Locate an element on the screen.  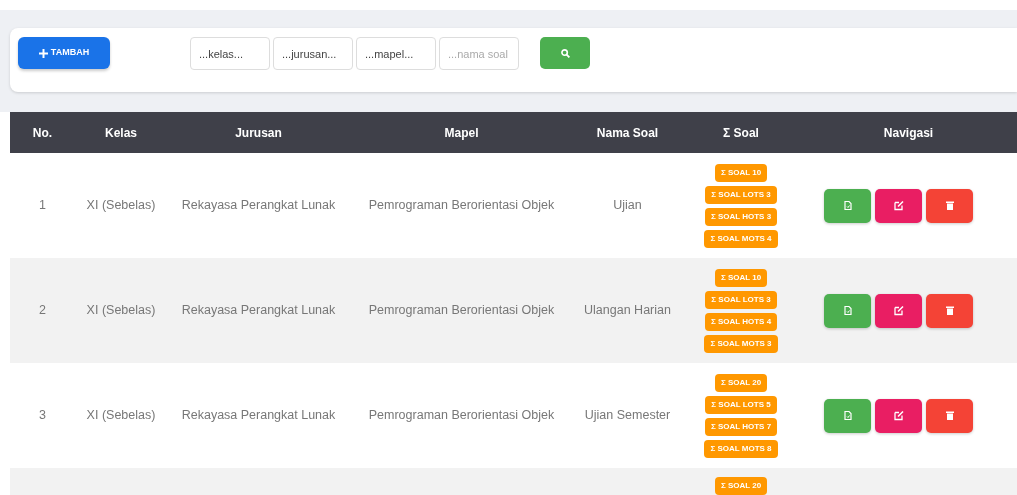
table-cell: 2 is located at coordinates (42, 310).